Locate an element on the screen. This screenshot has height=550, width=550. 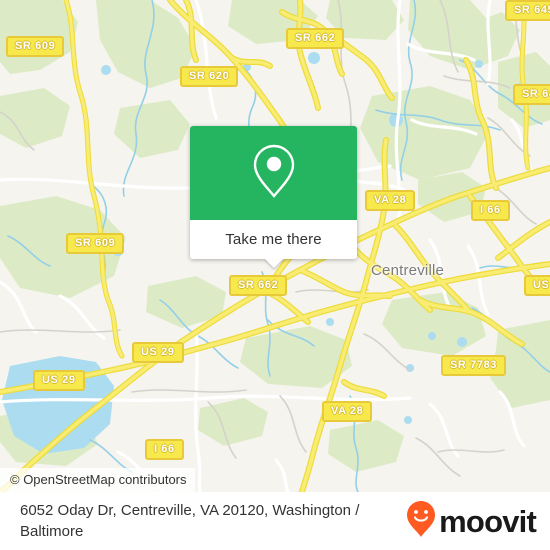
callout-pointer-tail is located at coordinates (273, 263).